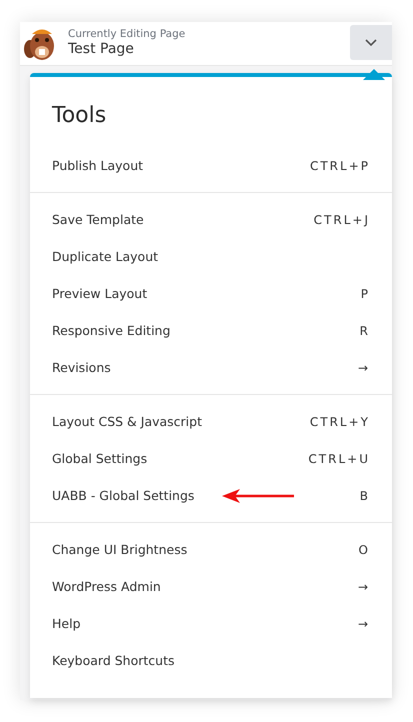  What do you see at coordinates (106, 587) in the screenshot?
I see `menu-item: WordPress Admin` at bounding box center [106, 587].